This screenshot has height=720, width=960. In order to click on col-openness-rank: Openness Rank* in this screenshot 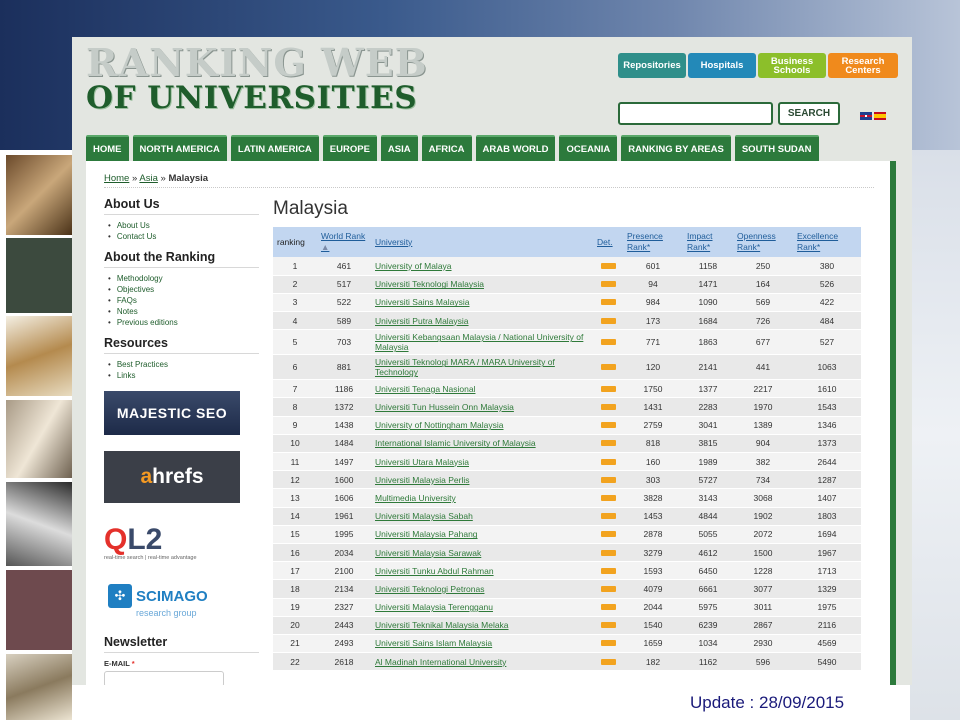, I will do `click(763, 242)`.